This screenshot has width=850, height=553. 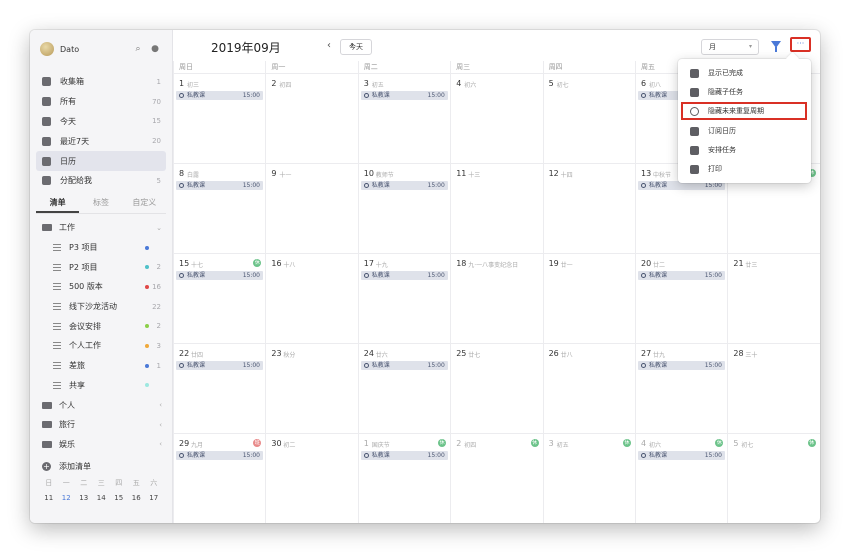 I want to click on list-item: 差旅 1, so click(x=101, y=366).